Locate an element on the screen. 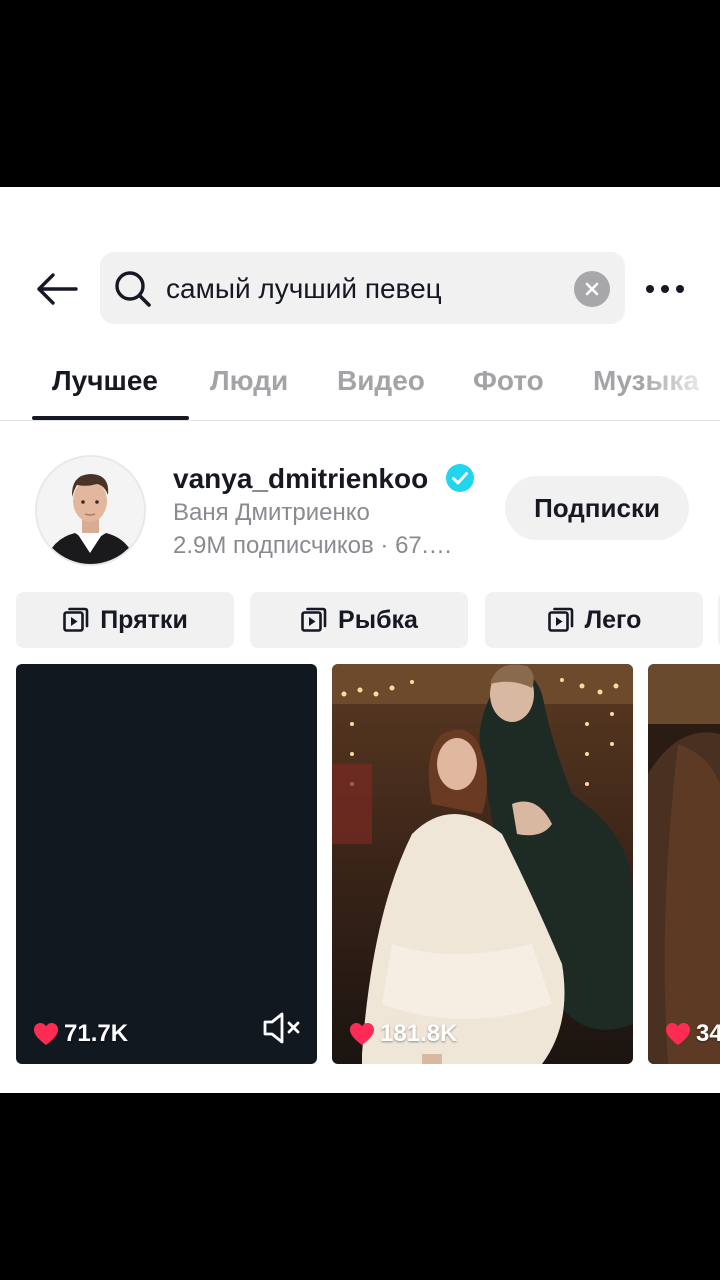  avatar-image is located at coordinates (90, 510).